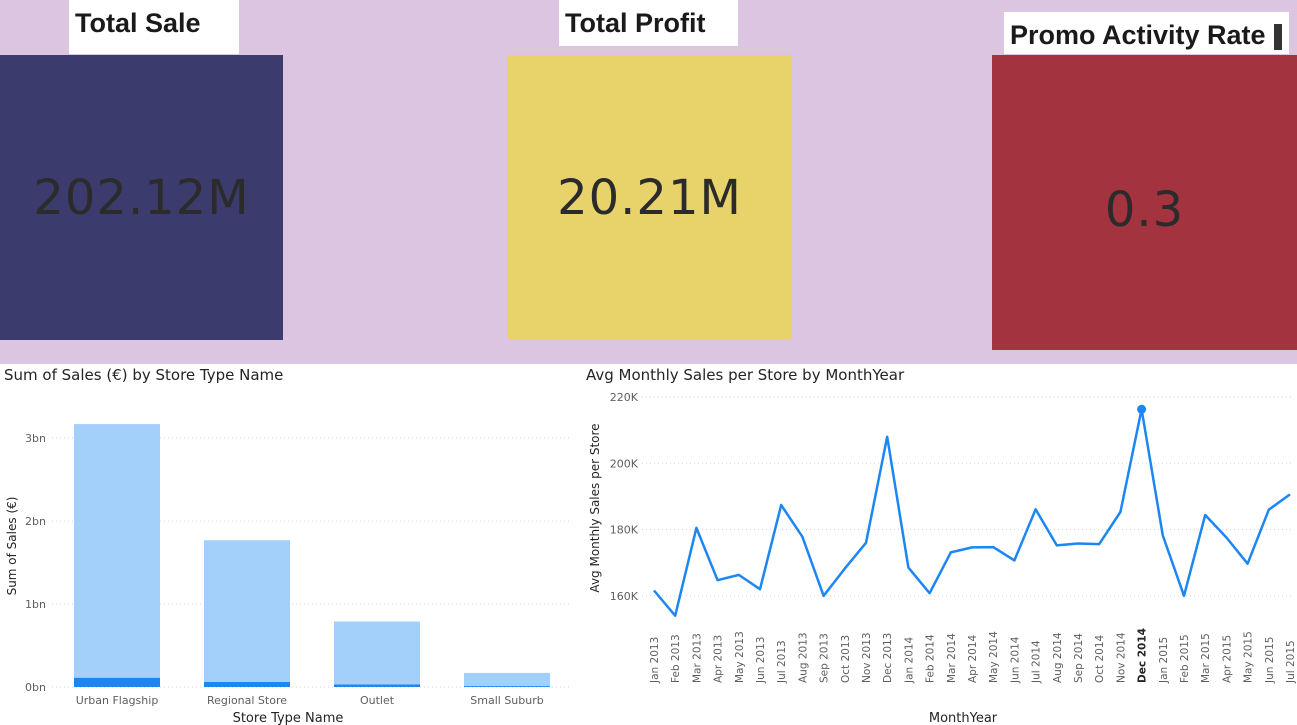  Describe the element at coordinates (1037, 662) in the screenshot. I see `x-tick-label: Jul 2014` at that location.